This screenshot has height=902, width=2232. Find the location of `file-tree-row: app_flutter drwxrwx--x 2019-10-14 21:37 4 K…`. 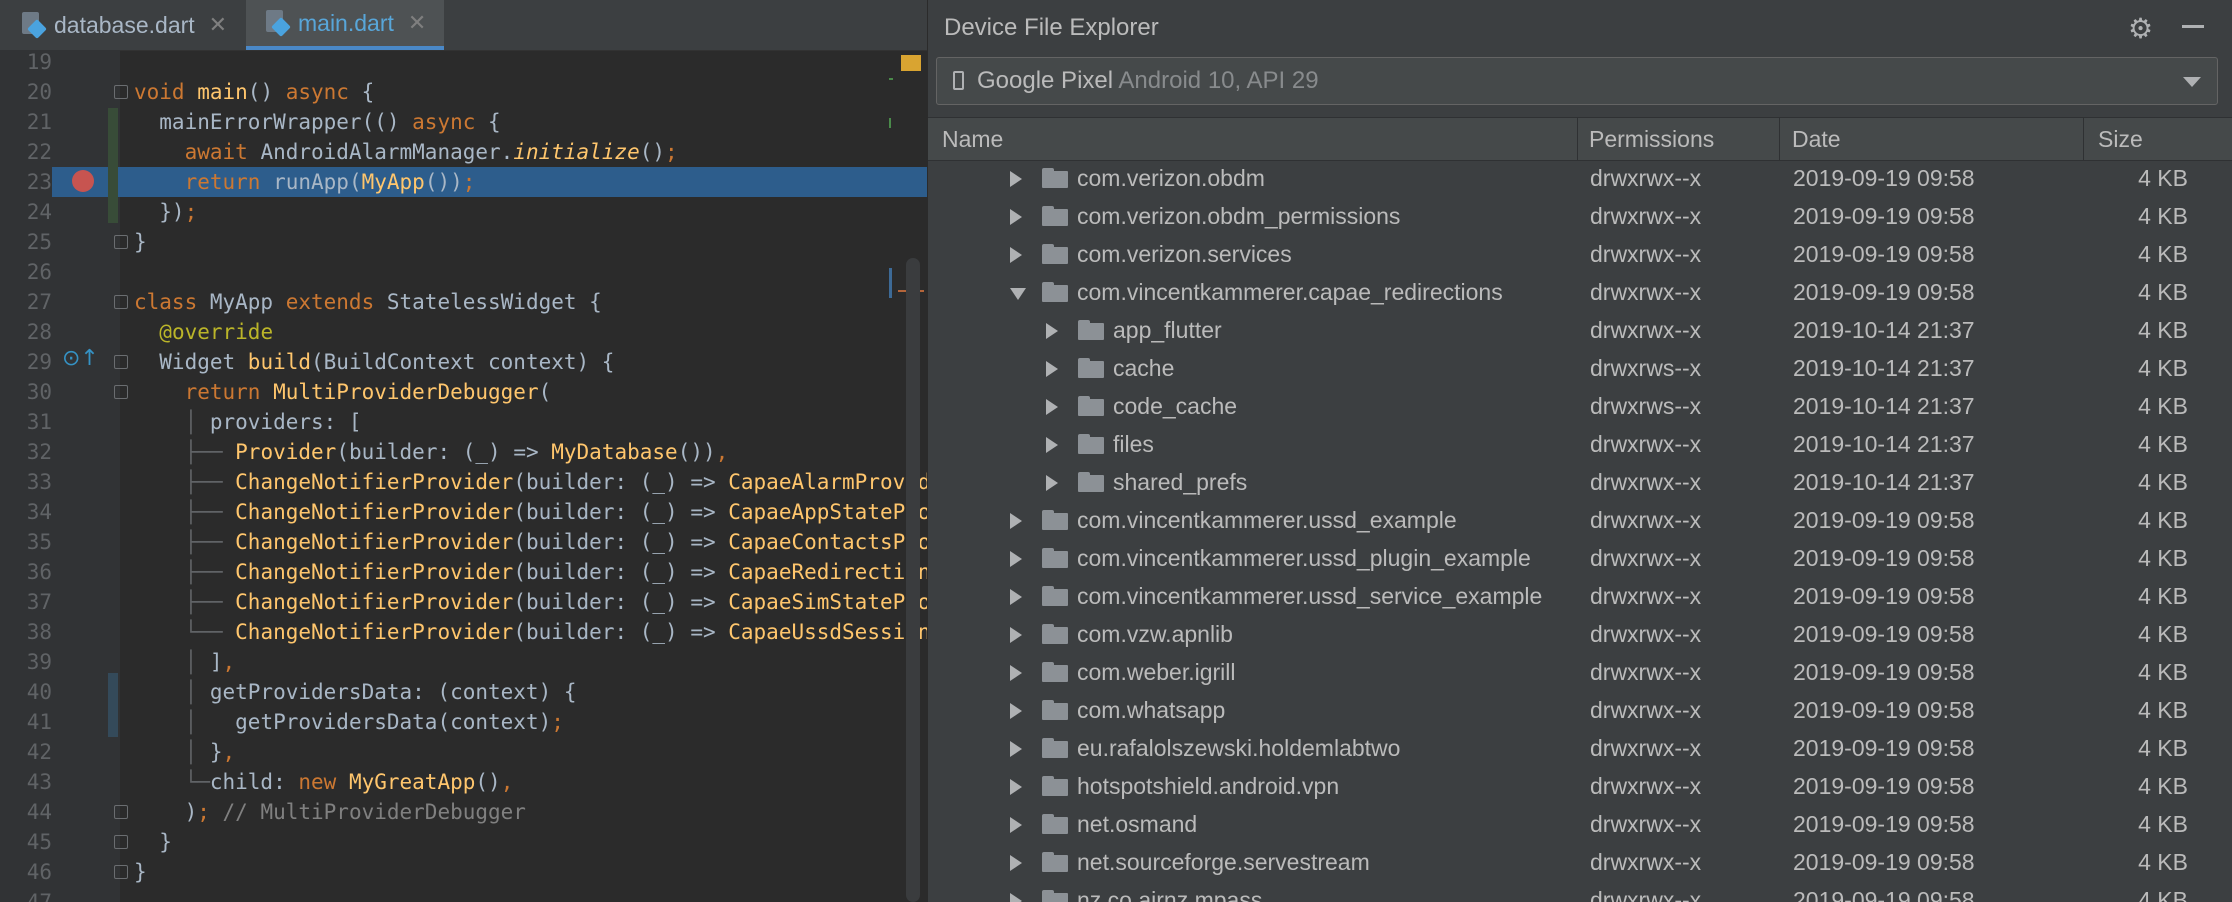

file-tree-row: app_flutter drwxrwx--x 2019-10-14 21:37 4 K… is located at coordinates (1580, 330).